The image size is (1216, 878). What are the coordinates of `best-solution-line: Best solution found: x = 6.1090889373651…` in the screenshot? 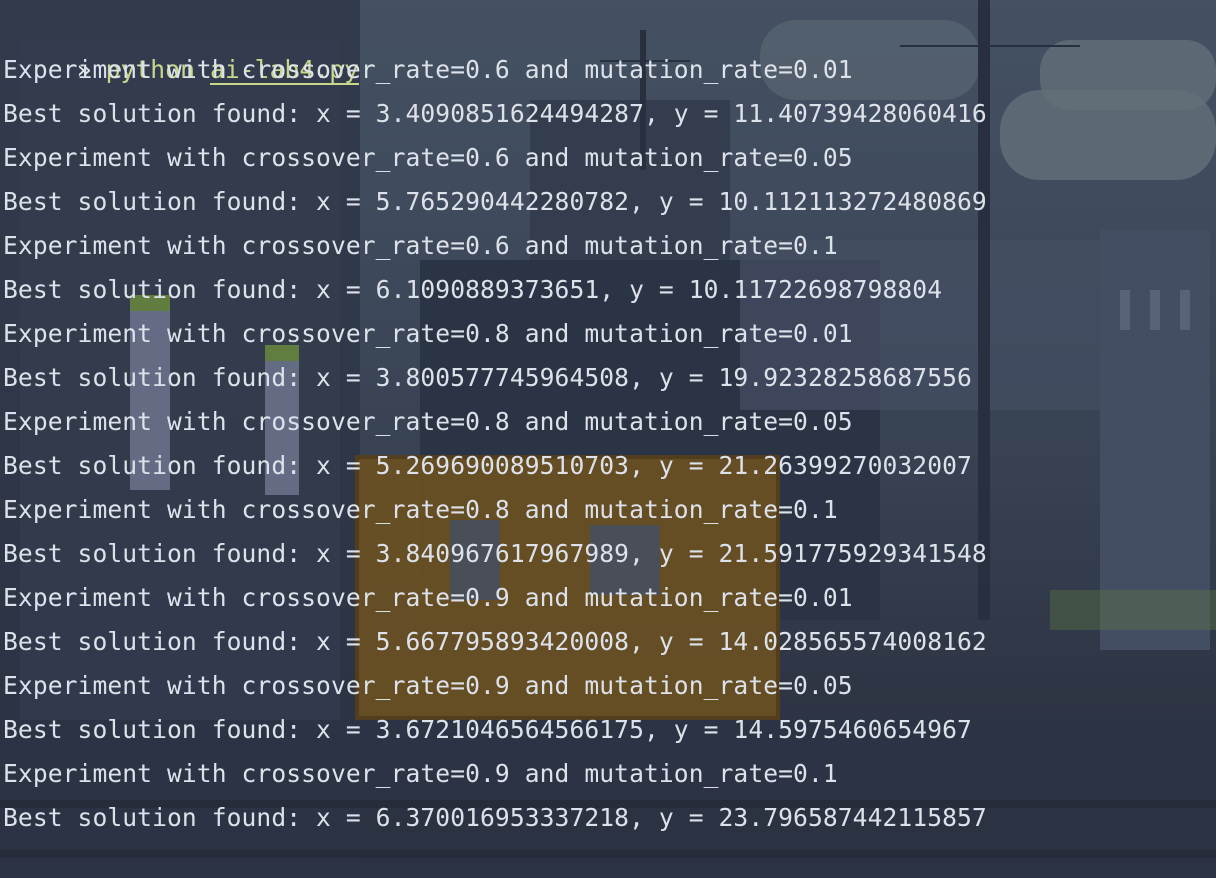 It's located at (473, 289).